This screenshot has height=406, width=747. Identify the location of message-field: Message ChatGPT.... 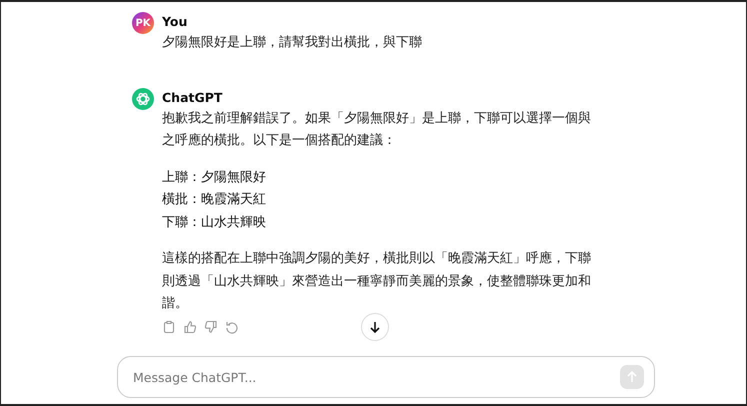
(386, 377).